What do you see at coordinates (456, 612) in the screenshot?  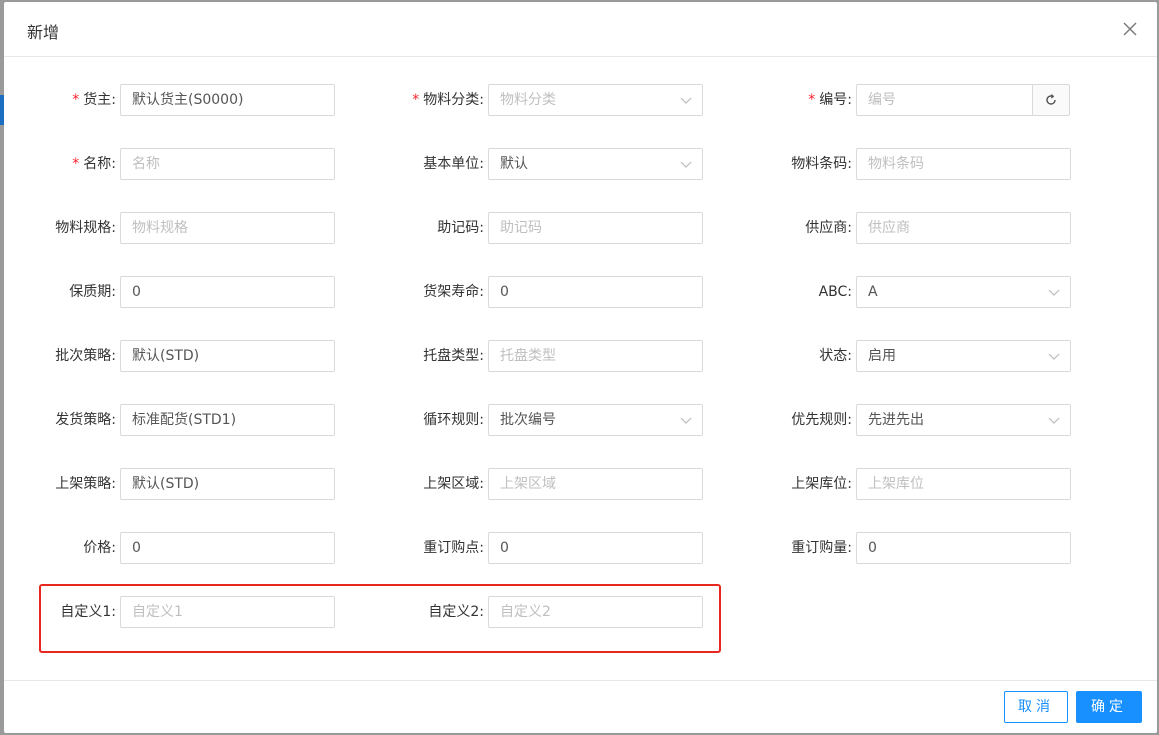 I see `custom2-label: 自定义2:` at bounding box center [456, 612].